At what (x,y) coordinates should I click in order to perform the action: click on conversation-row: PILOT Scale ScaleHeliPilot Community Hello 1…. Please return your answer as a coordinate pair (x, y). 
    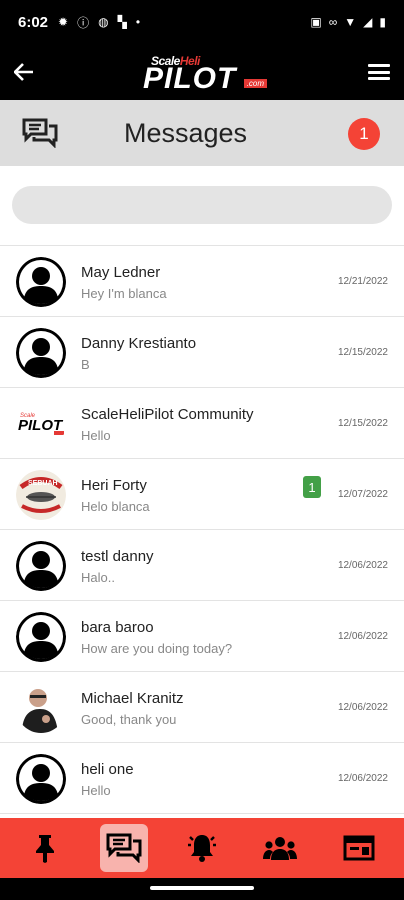
    Looking at the image, I should click on (202, 423).